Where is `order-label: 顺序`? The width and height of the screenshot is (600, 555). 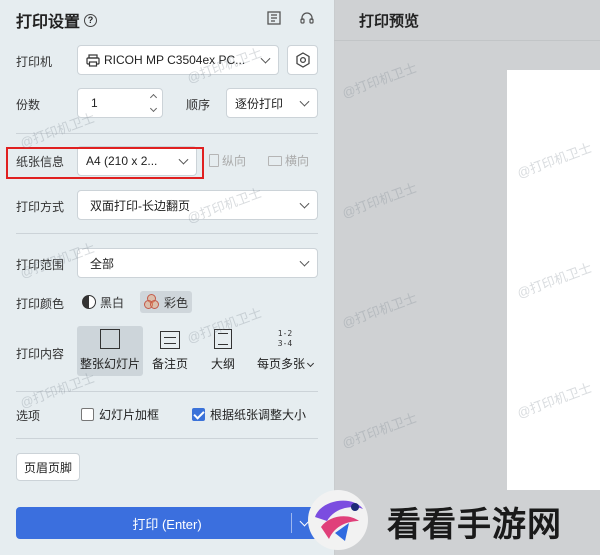 order-label: 顺序 is located at coordinates (198, 105).